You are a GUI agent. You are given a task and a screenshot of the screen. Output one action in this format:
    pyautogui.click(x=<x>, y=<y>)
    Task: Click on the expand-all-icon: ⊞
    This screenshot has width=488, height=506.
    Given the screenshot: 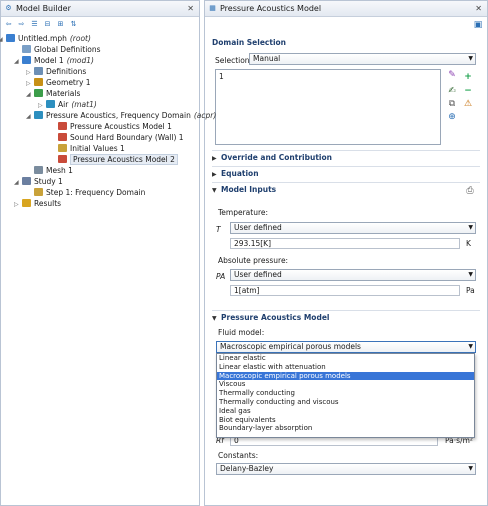 What is the action you would take?
    pyautogui.click(x=60, y=24)
    